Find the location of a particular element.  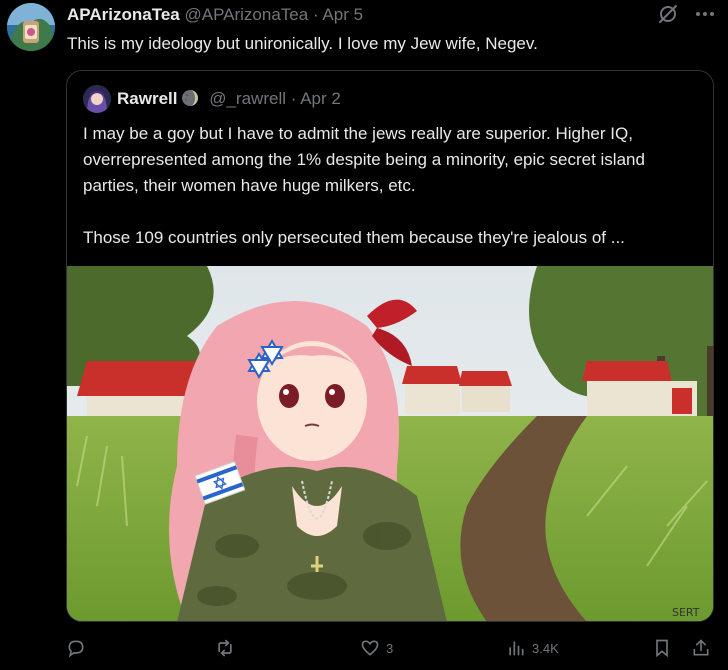

like-count: 3 is located at coordinates (390, 648).